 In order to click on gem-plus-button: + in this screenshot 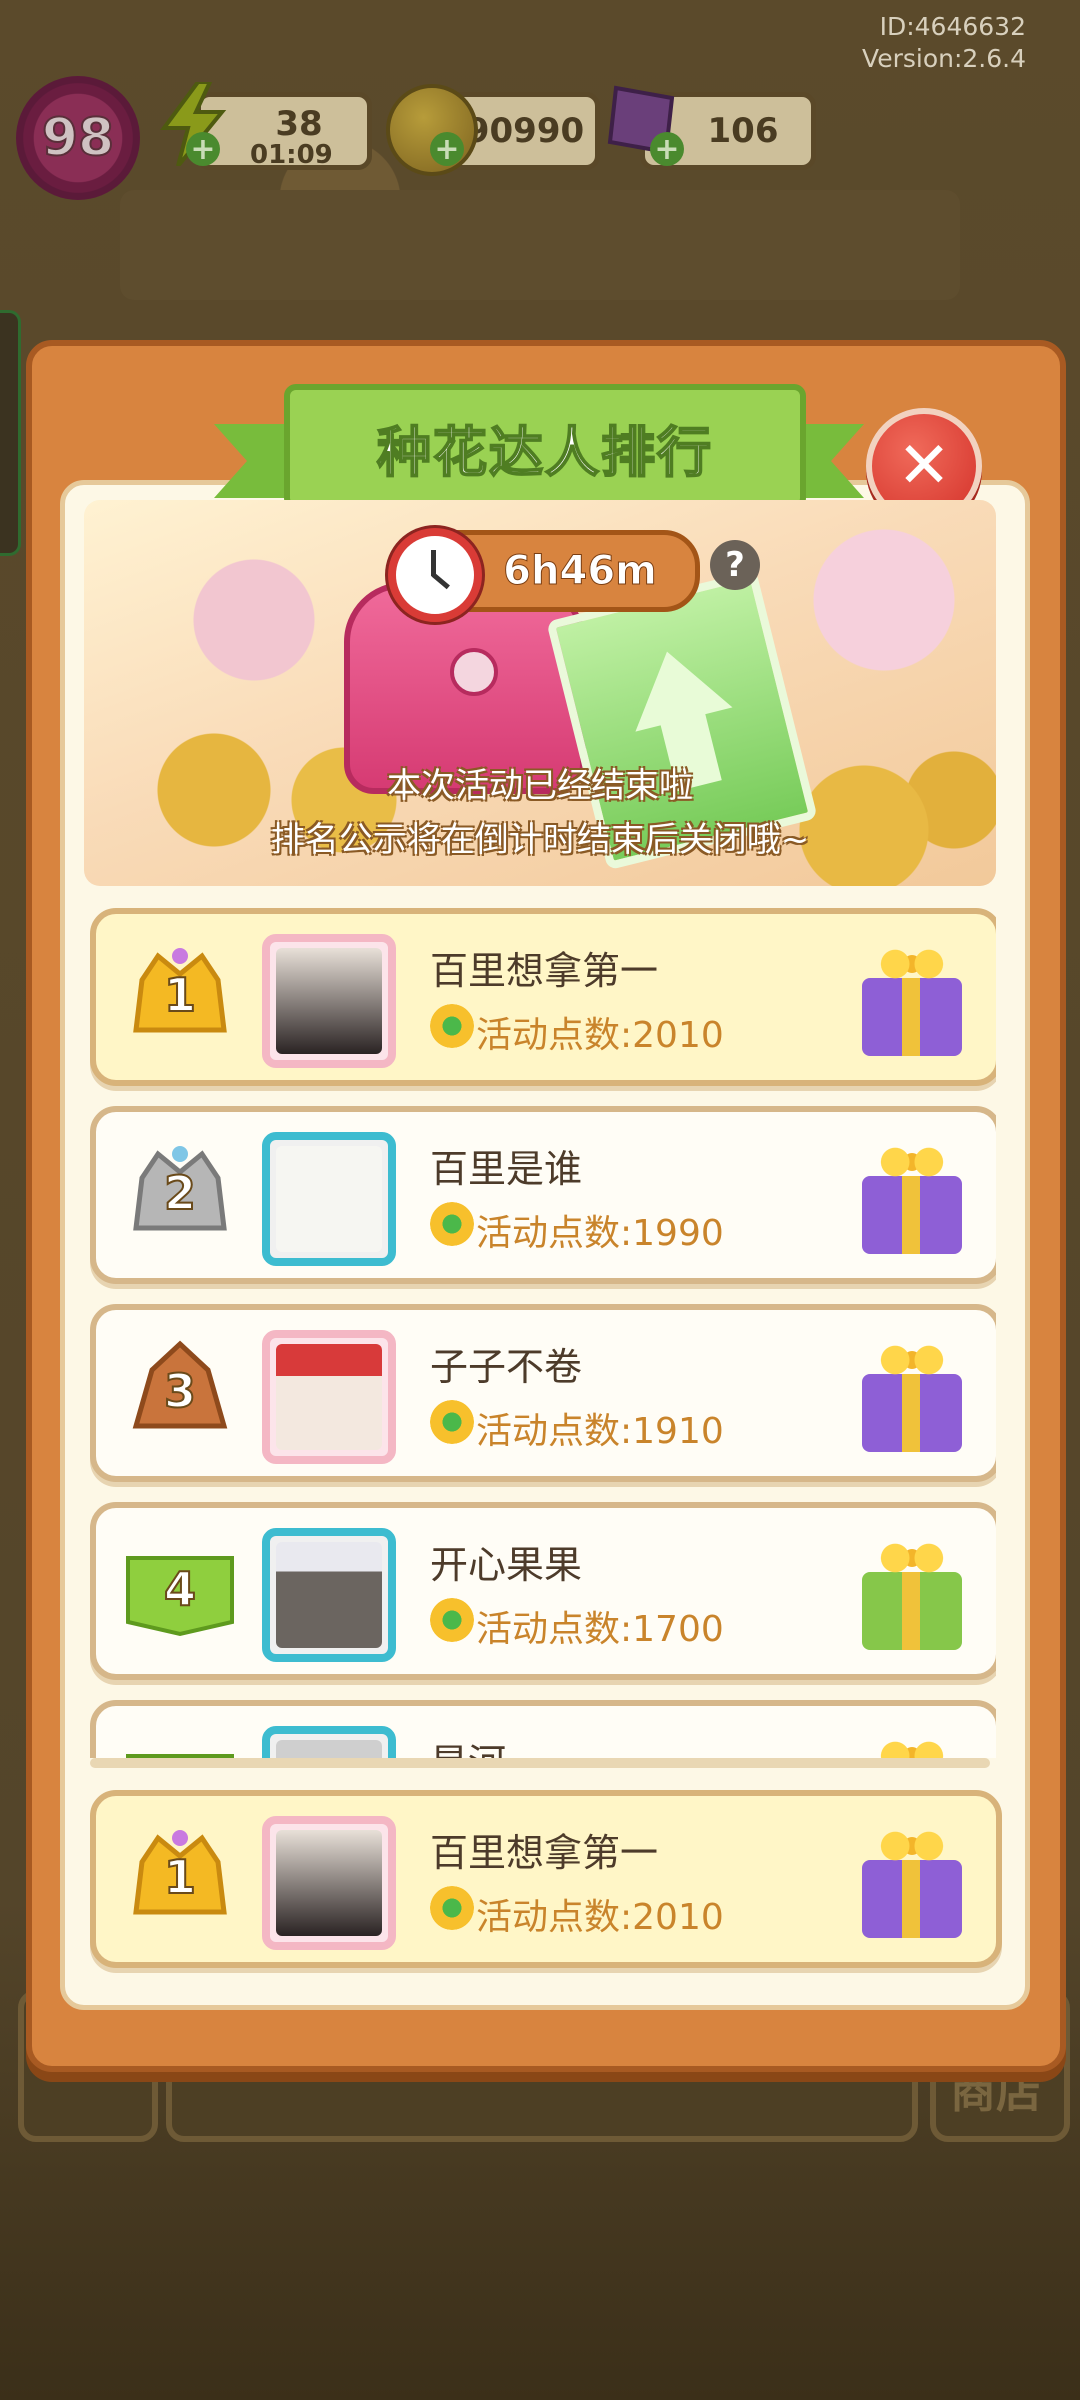, I will do `click(667, 149)`.